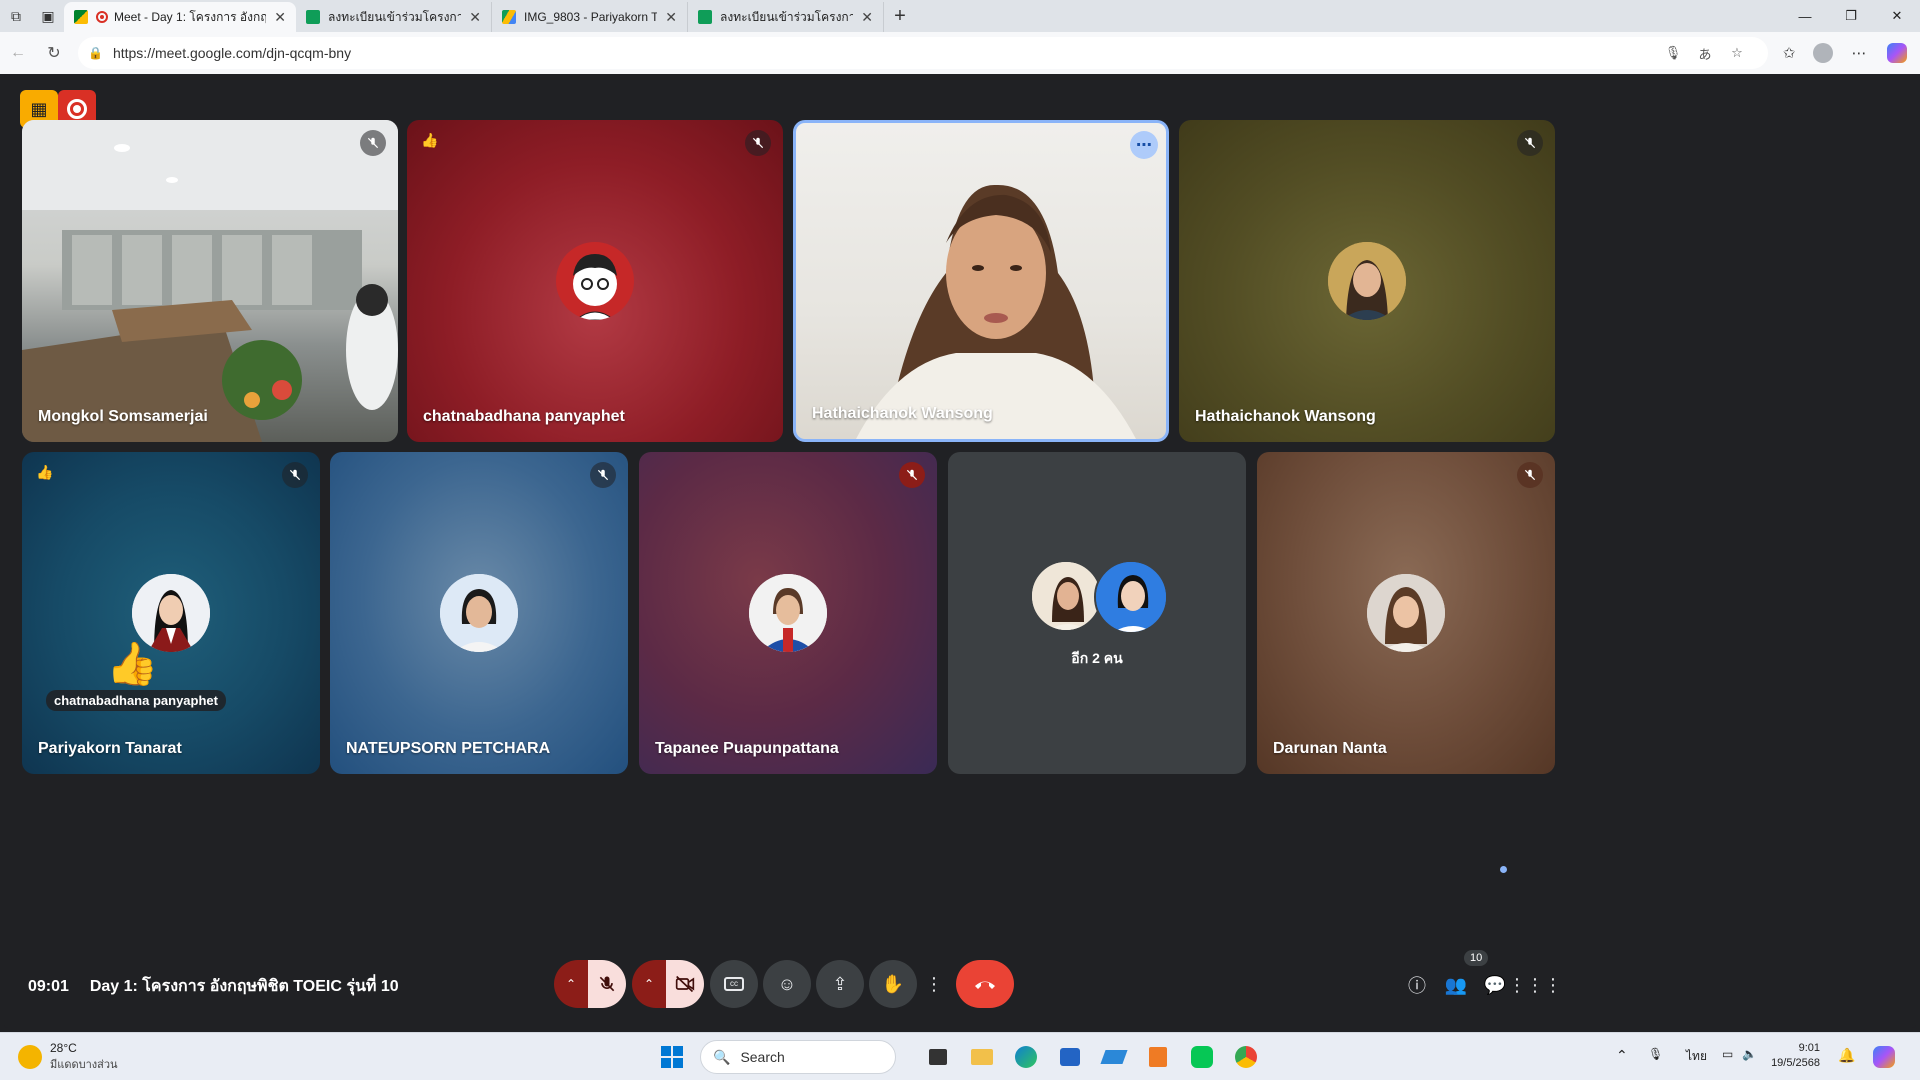 This screenshot has width=1920, height=1080. What do you see at coordinates (786, 17) in the screenshot?
I see `tab-sheets-2: ลงทะเบียนเข้าร่วมโครงการ TOEIC 10 ( ✕` at bounding box center [786, 17].